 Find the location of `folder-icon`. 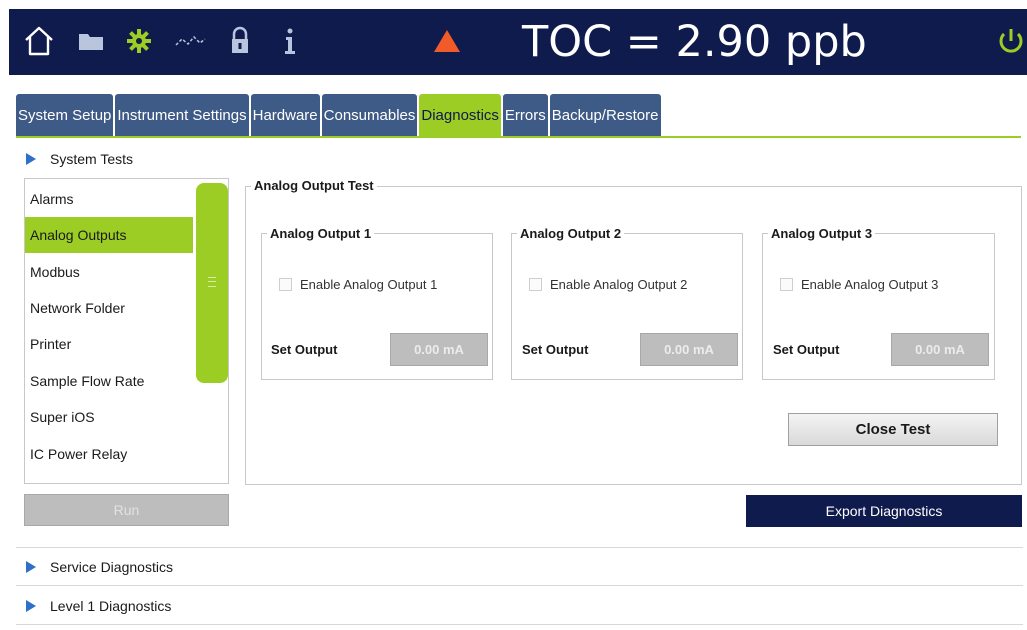

folder-icon is located at coordinates (91, 41).